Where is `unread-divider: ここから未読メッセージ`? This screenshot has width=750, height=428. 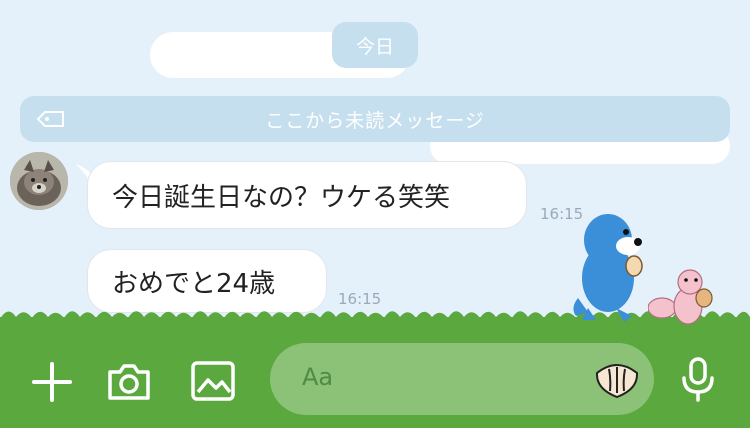
unread-divider: ここから未読メッセージ is located at coordinates (375, 119).